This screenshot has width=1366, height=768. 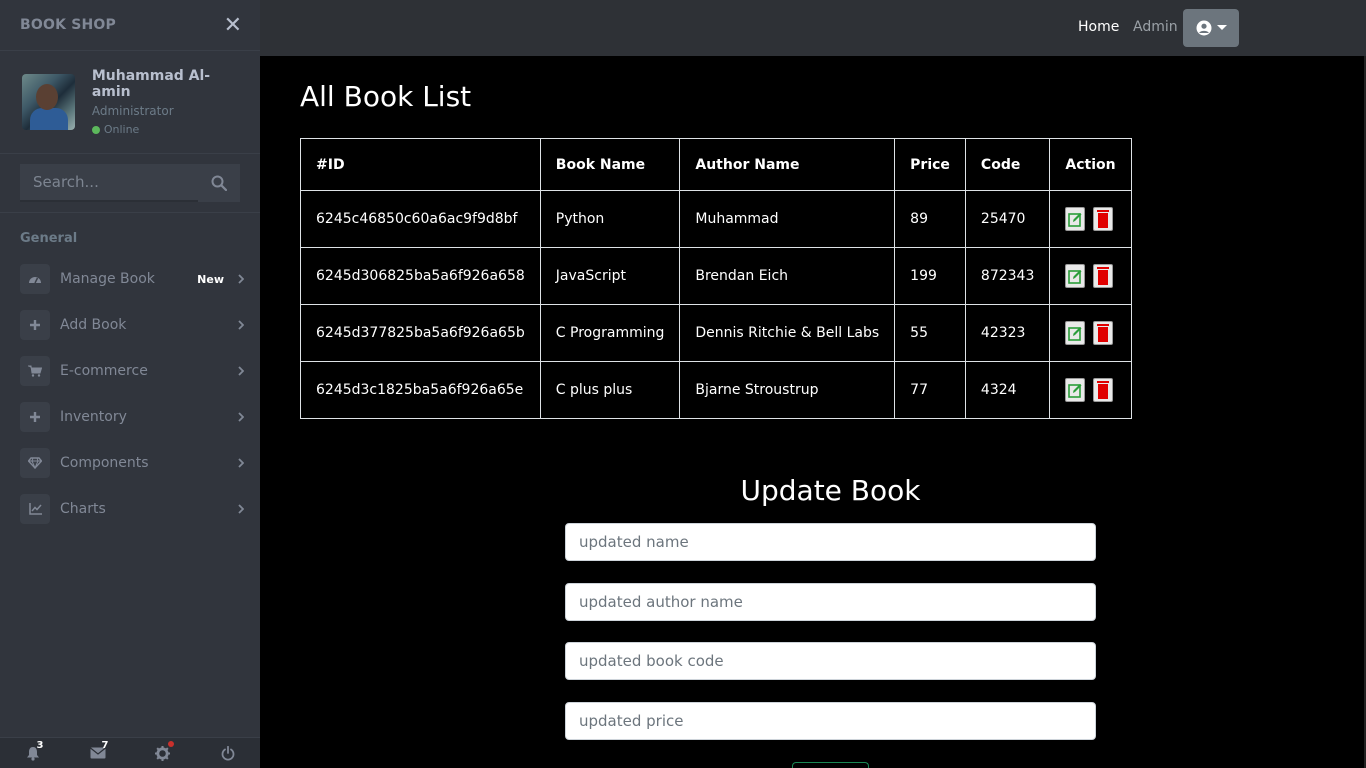 I want to click on sidebar-item-components: Components, so click(x=130, y=463).